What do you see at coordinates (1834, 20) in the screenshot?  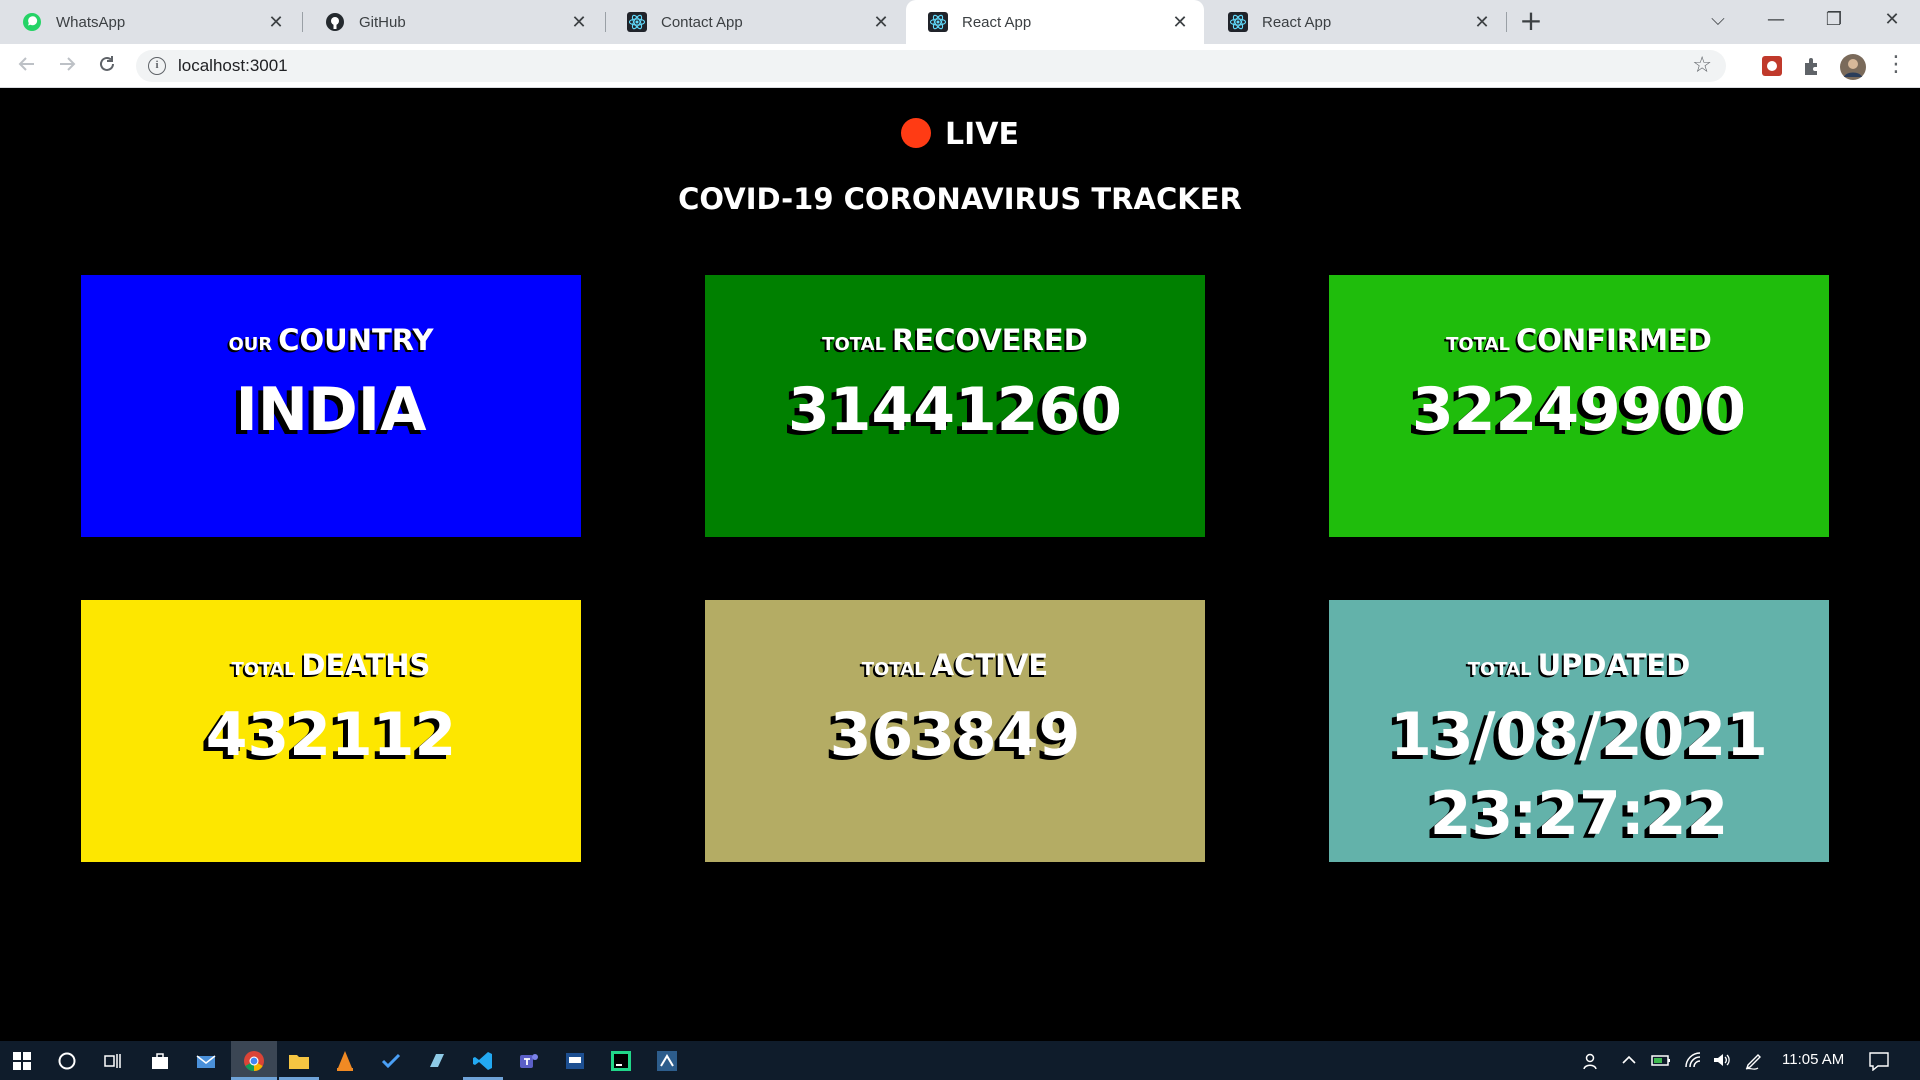 I see `restore-button: ❐` at bounding box center [1834, 20].